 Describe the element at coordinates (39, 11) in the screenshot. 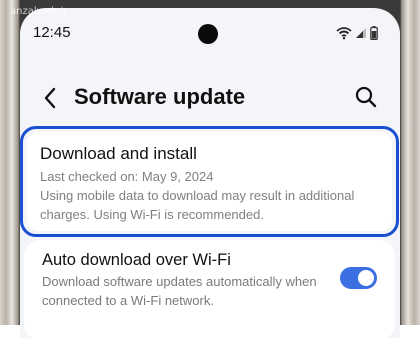

I see `watermark-text: anzalweb.ir` at that location.